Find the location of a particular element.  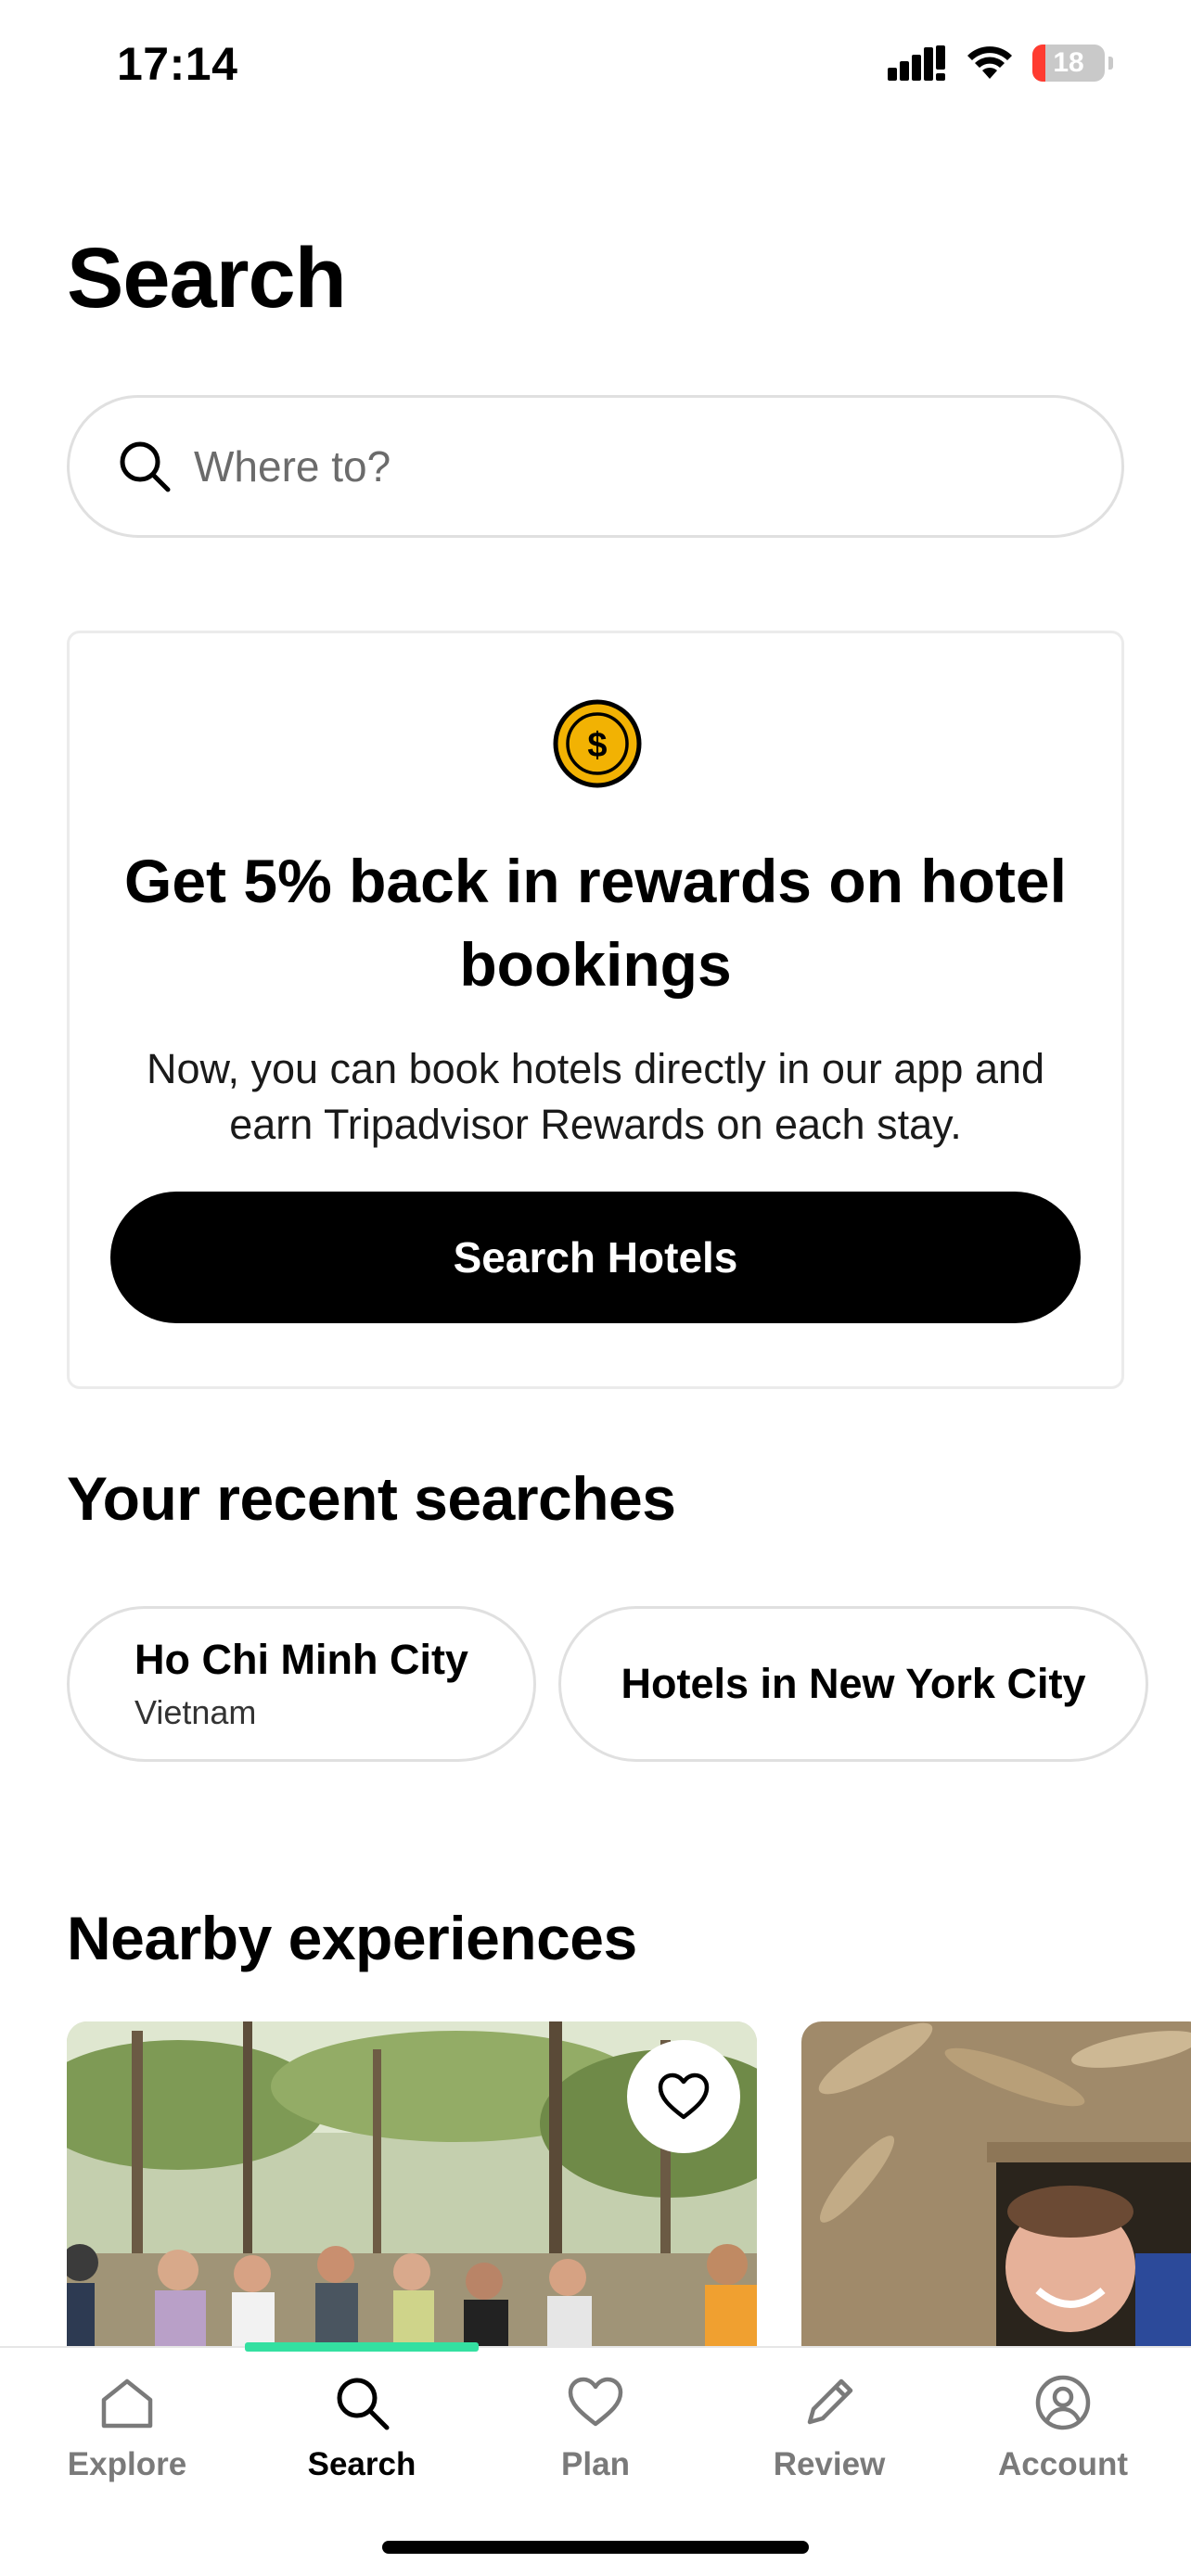

search-input is located at coordinates (611, 466).